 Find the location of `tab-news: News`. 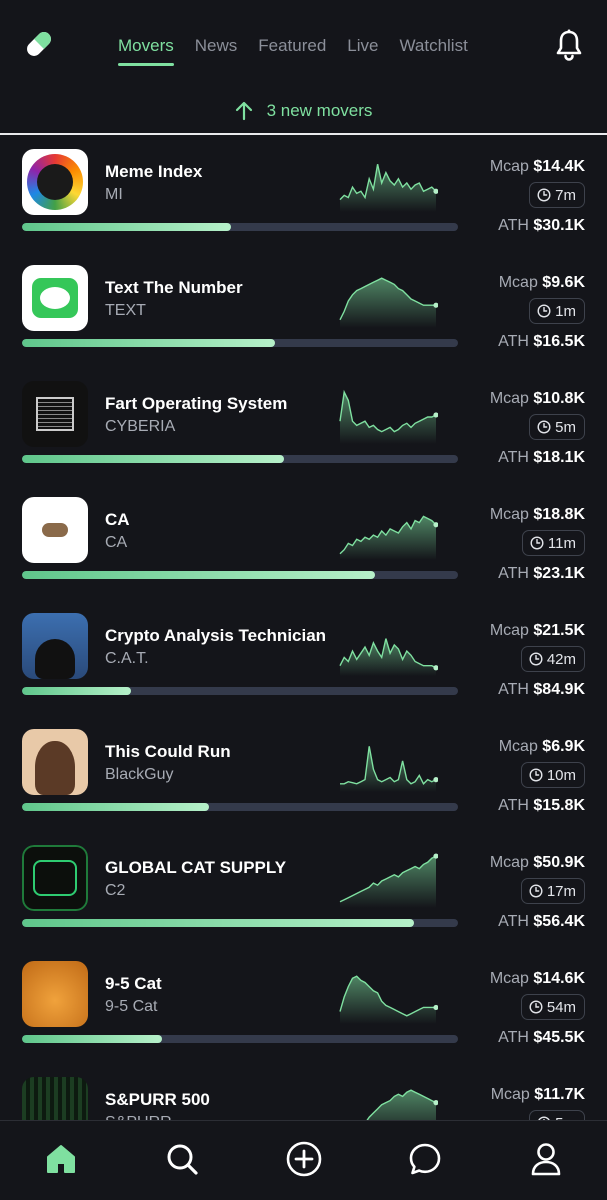

tab-news: News is located at coordinates (216, 51).